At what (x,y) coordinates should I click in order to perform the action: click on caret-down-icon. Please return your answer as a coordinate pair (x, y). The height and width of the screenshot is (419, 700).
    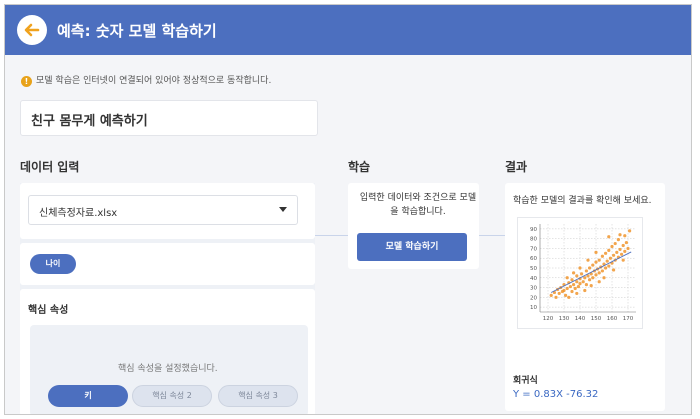
    Looking at the image, I should click on (283, 209).